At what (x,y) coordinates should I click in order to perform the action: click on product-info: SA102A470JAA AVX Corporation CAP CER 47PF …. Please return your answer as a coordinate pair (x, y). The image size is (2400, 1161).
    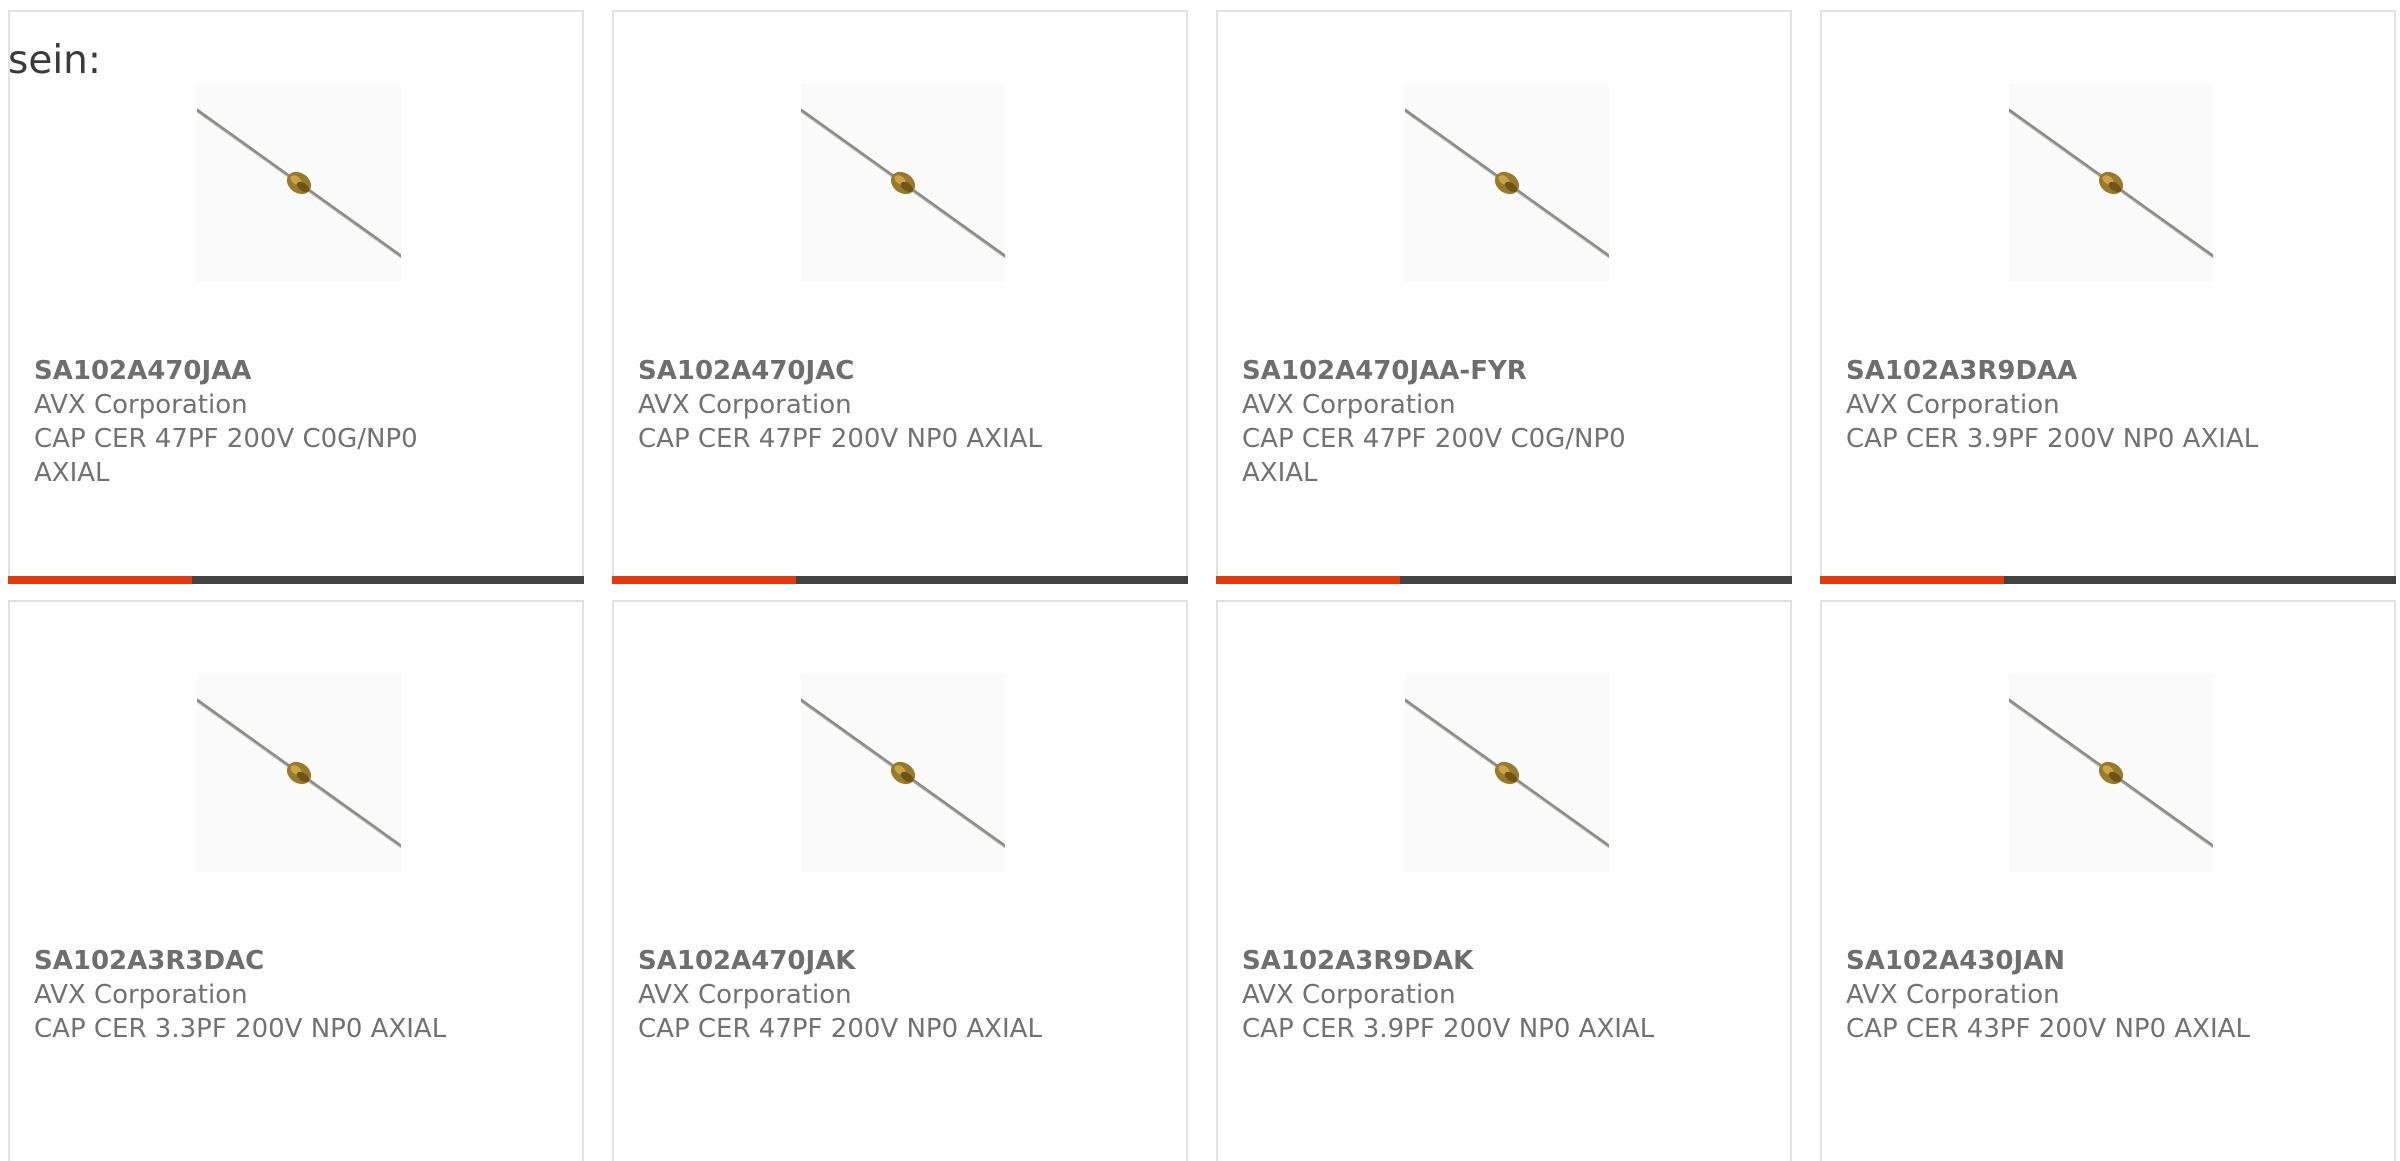
    Looking at the image, I should click on (244, 422).